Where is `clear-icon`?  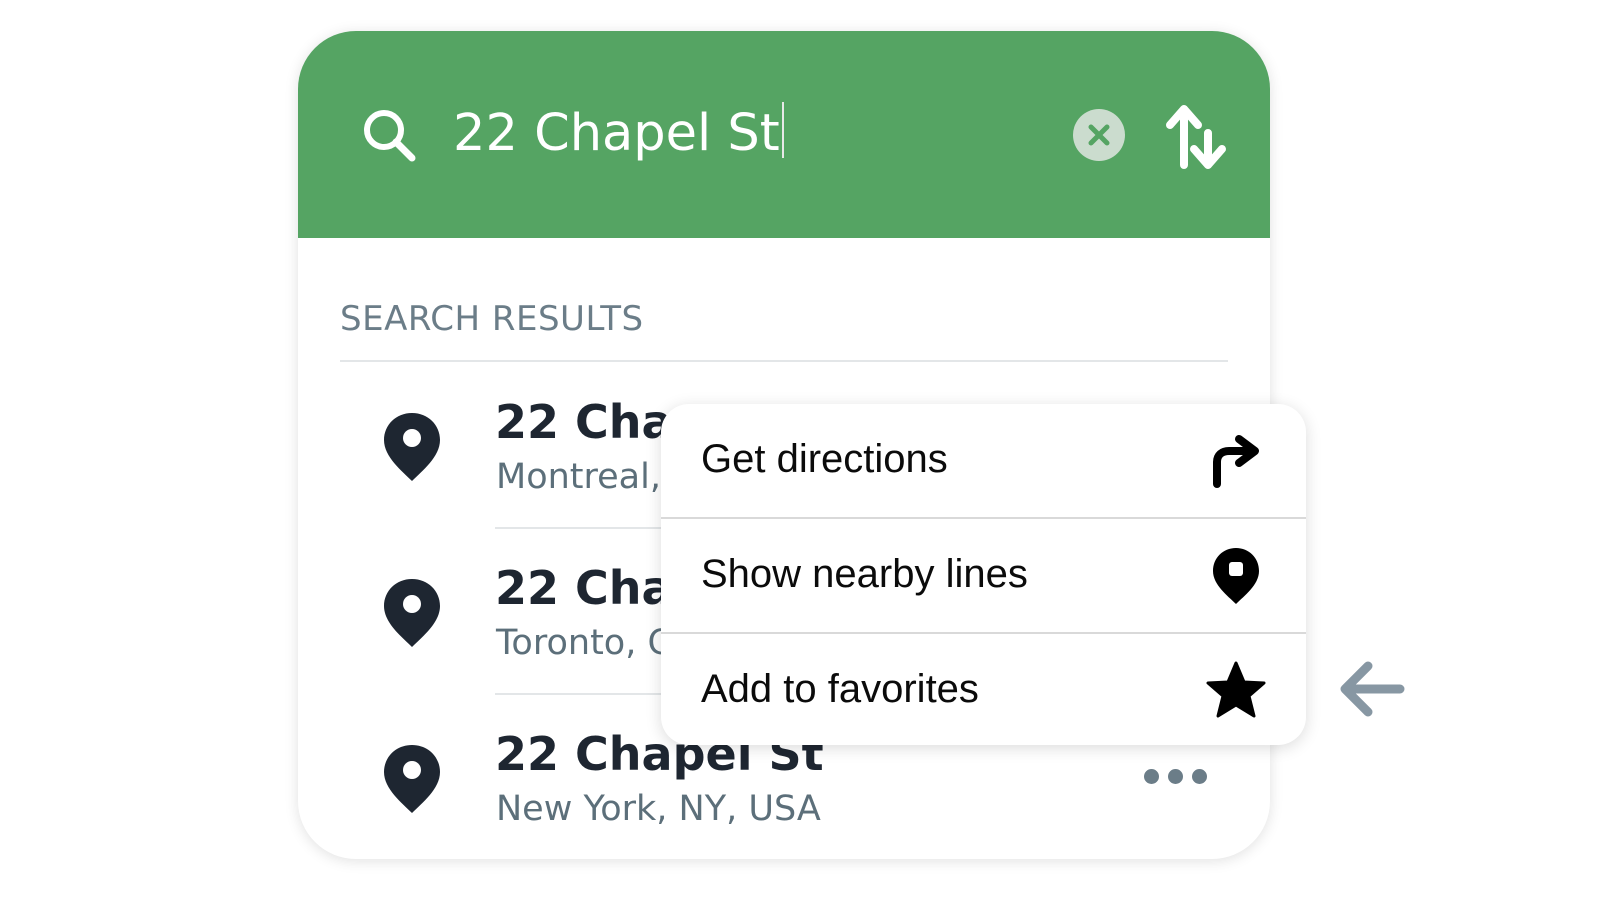
clear-icon is located at coordinates (1099, 135).